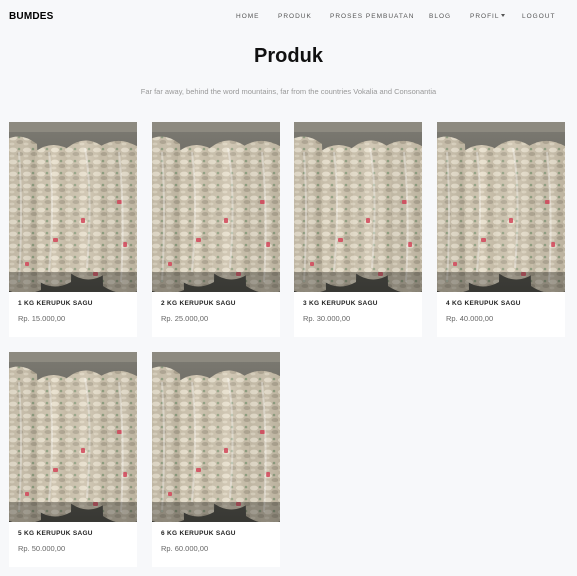 The height and width of the screenshot is (576, 577). I want to click on product-name: 2 KG KERUPUK SAGU, so click(198, 303).